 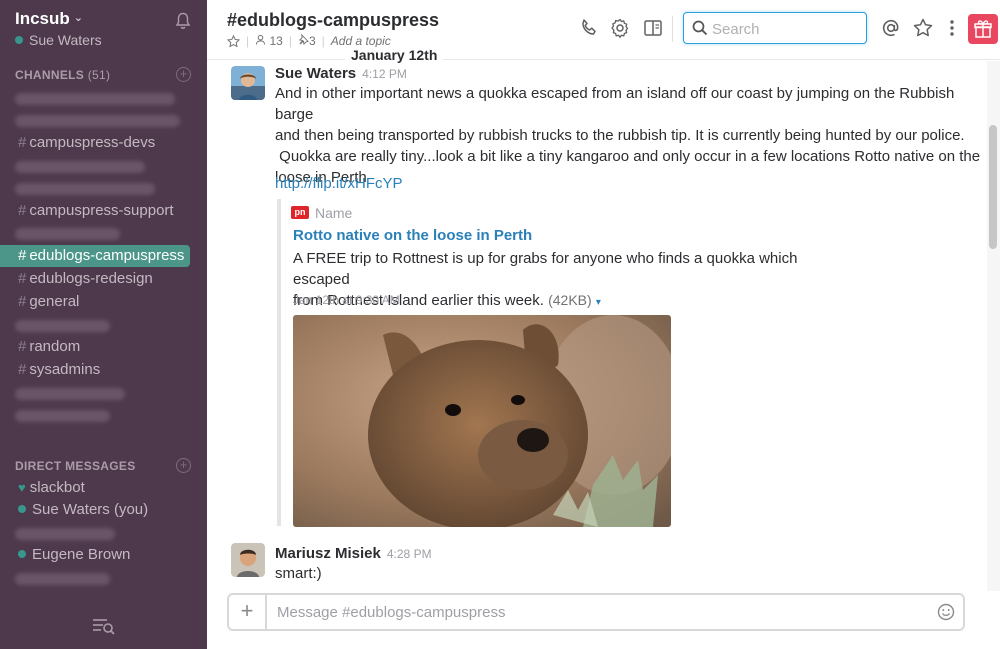 What do you see at coordinates (312, 41) in the screenshot?
I see `pins-count-value: 3` at bounding box center [312, 41].